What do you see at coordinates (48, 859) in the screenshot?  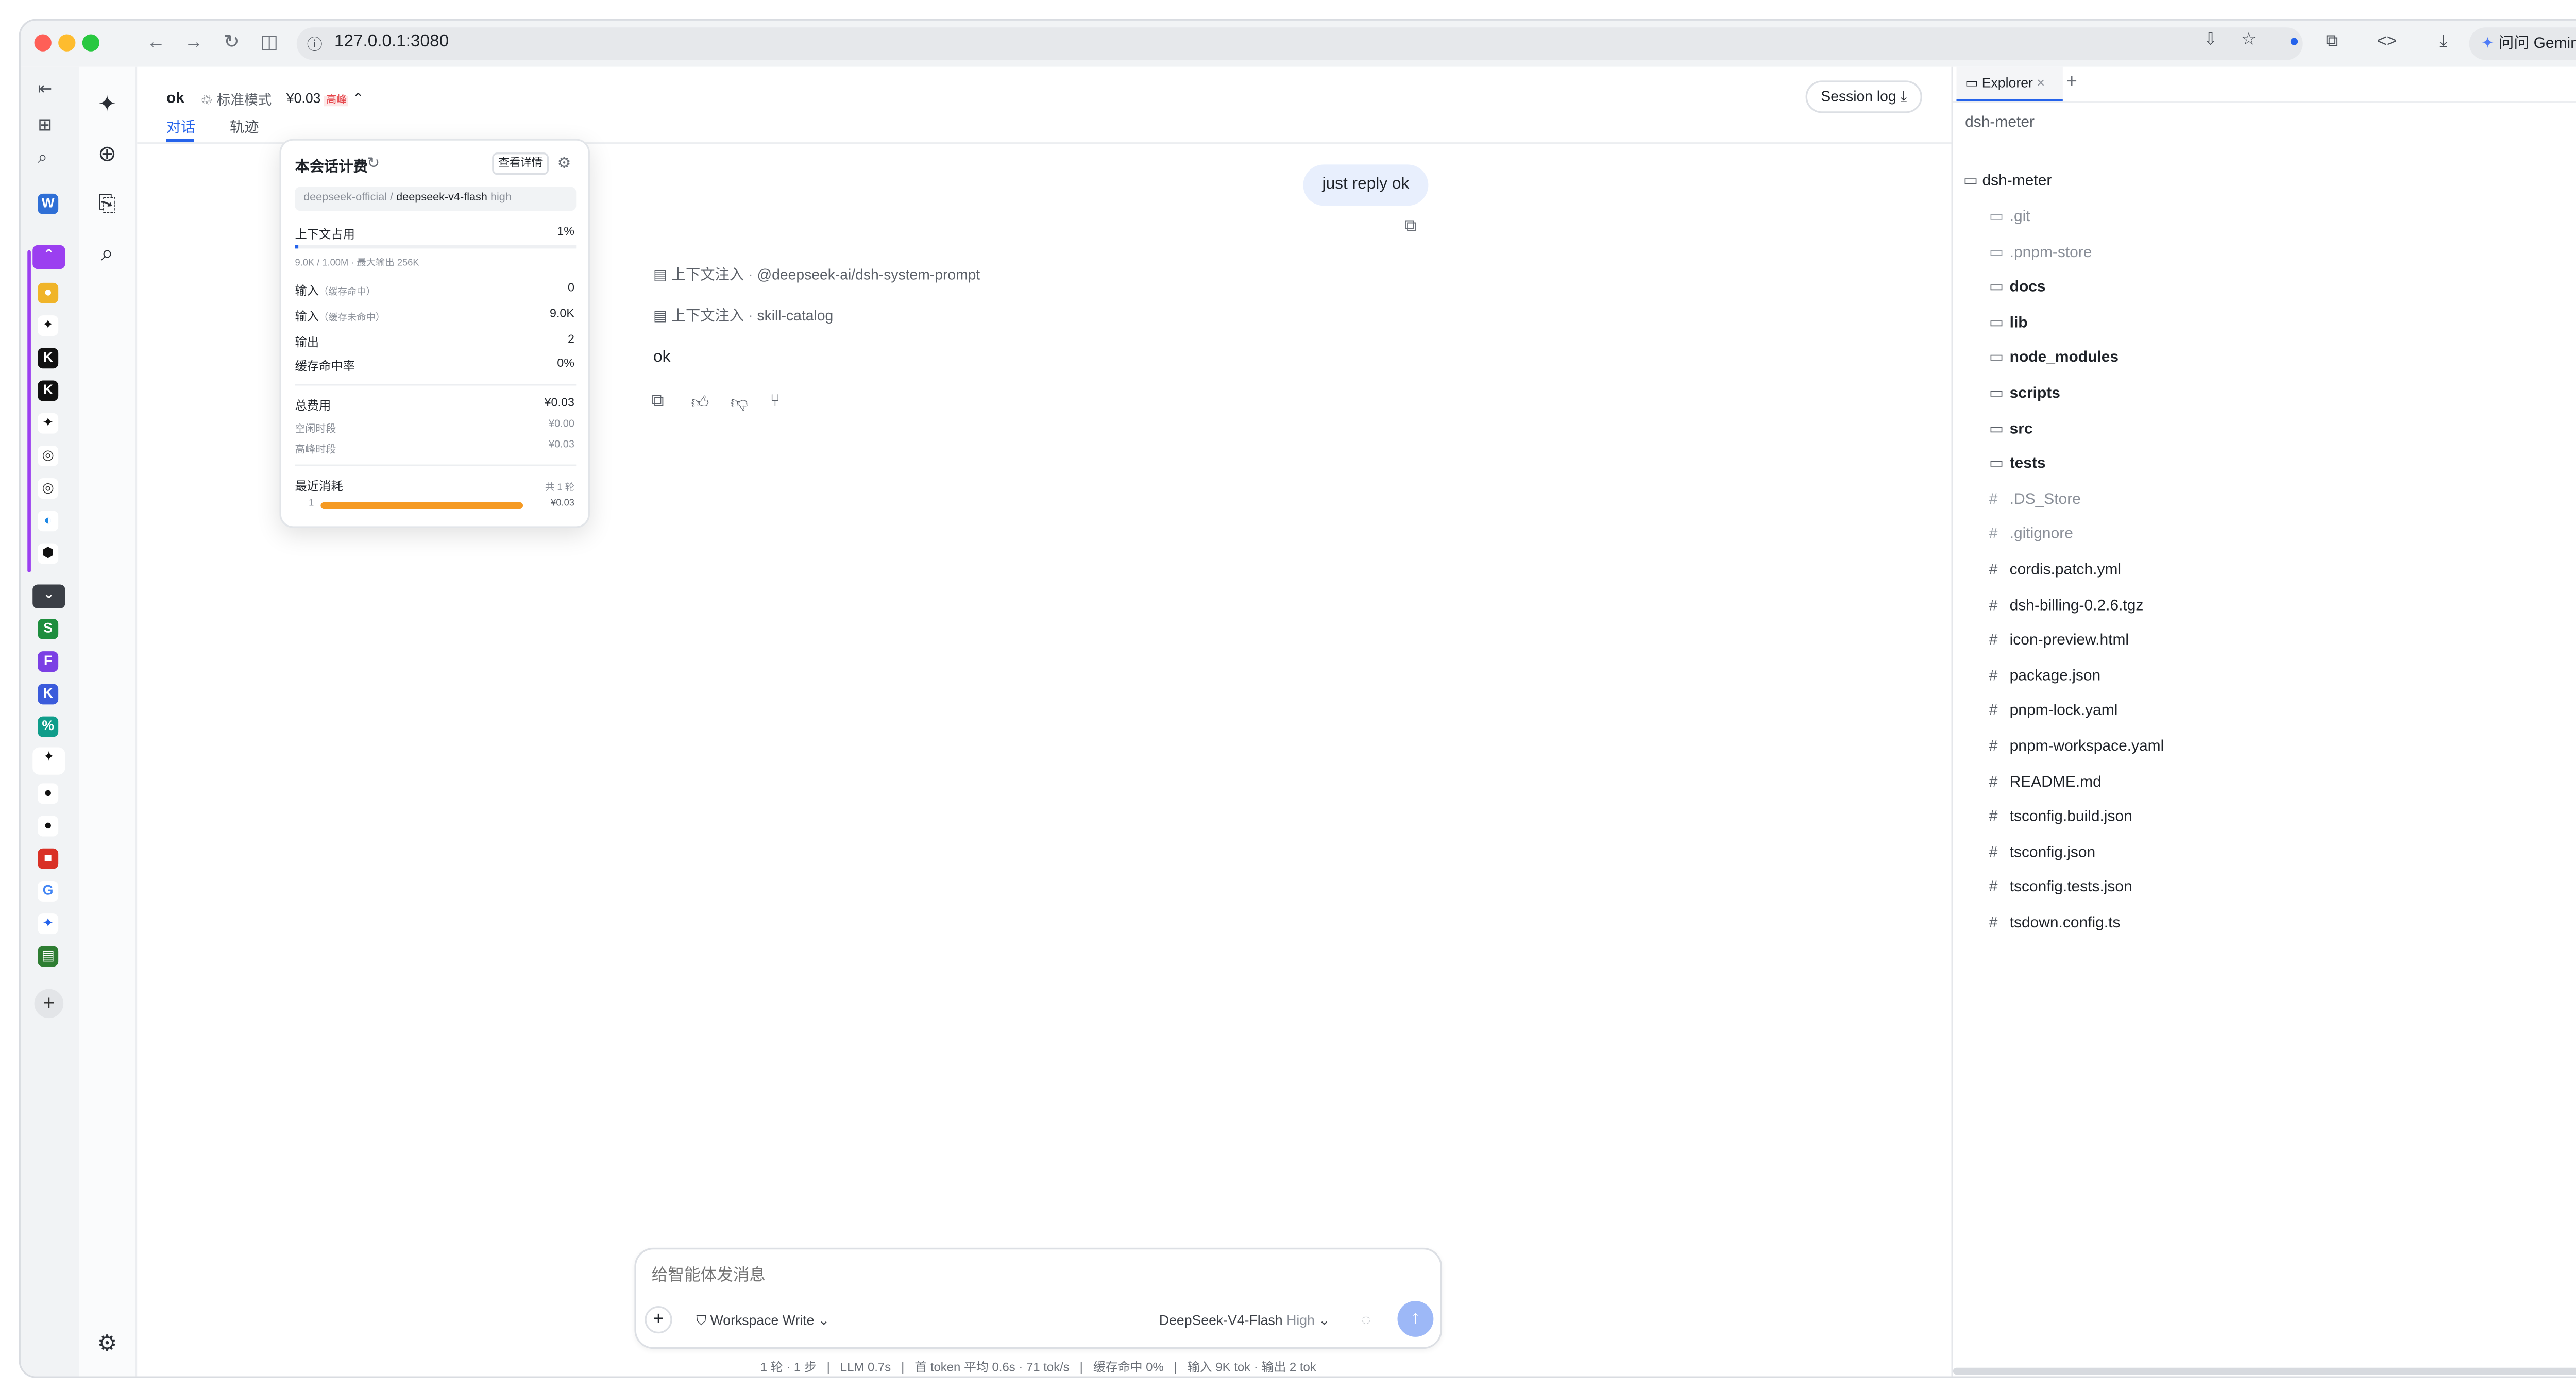 I see `tab-favicon: ■` at bounding box center [48, 859].